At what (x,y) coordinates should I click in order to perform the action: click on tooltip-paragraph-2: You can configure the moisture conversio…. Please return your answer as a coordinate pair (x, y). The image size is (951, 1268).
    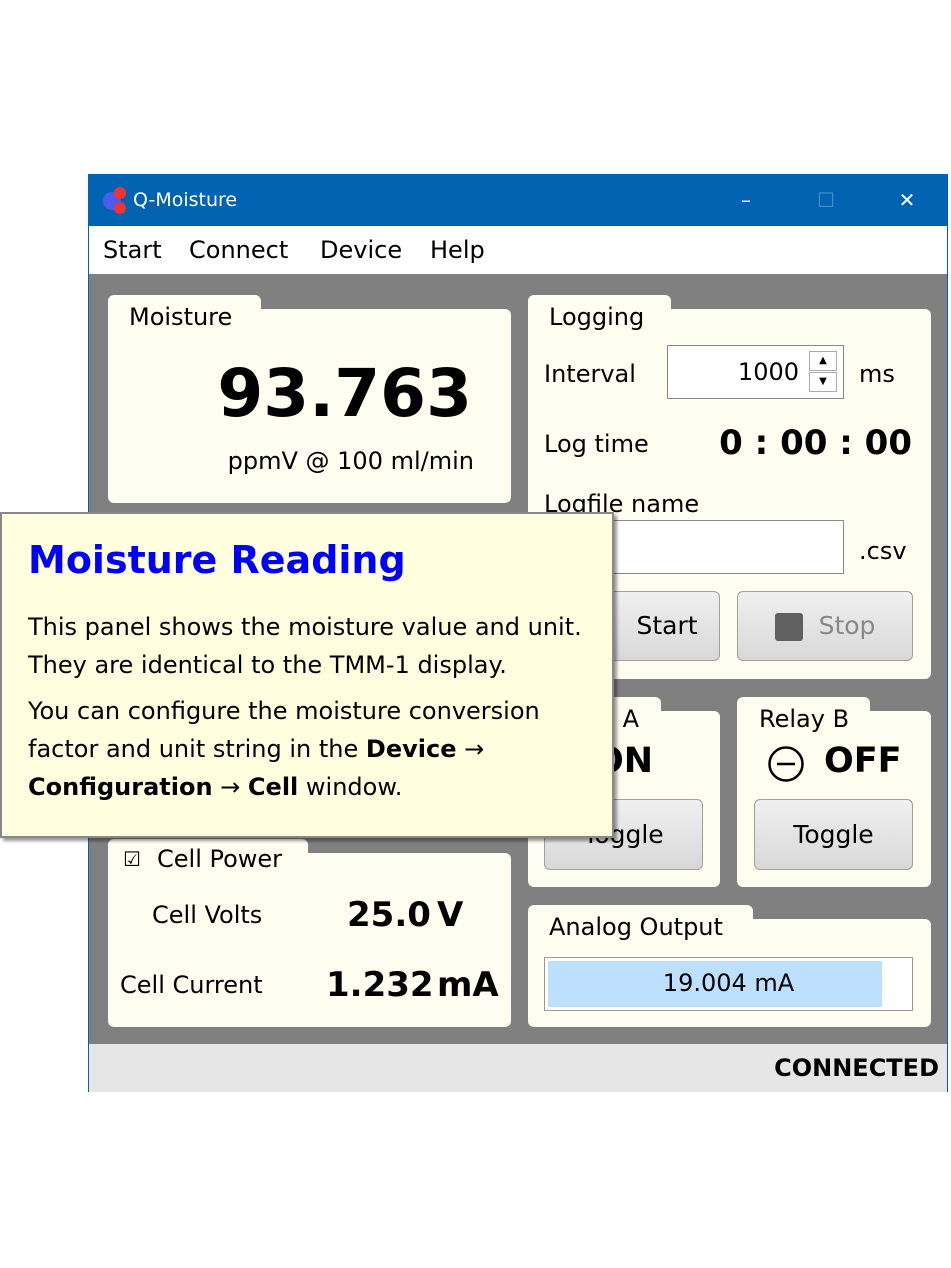
    Looking at the image, I should click on (284, 749).